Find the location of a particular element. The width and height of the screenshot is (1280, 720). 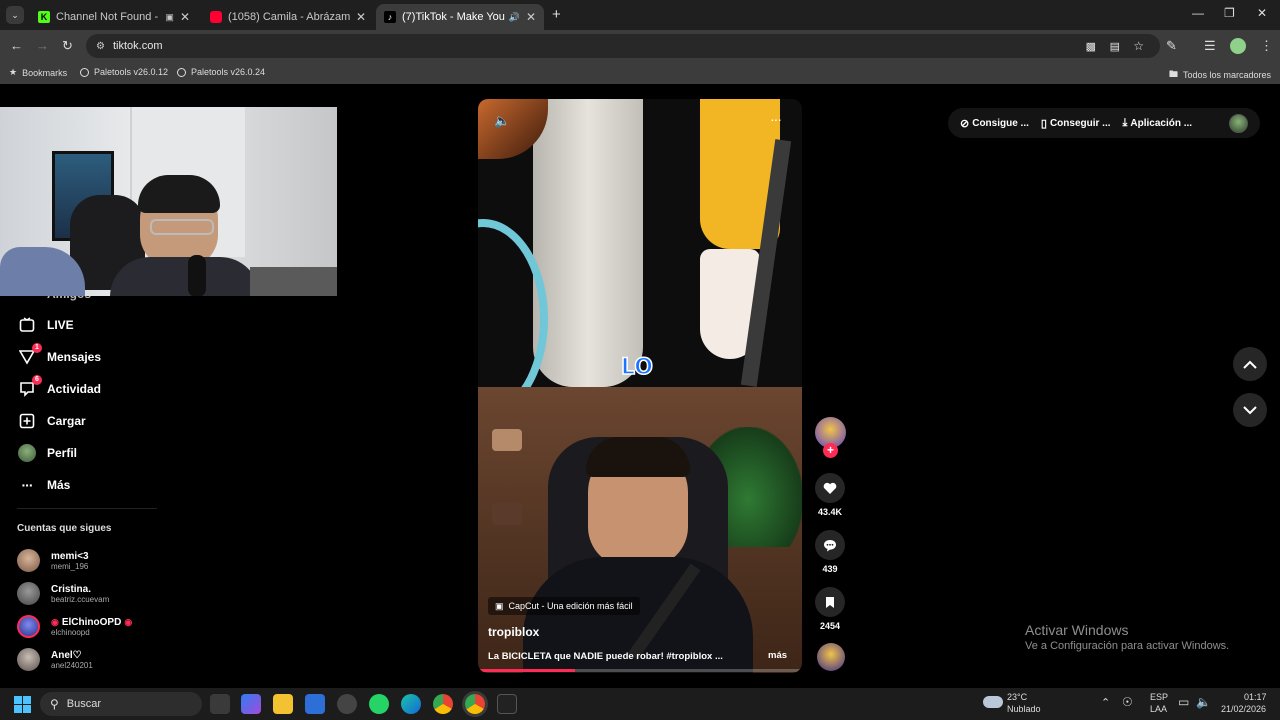

volume-icon: 🔈 is located at coordinates (502, 121).